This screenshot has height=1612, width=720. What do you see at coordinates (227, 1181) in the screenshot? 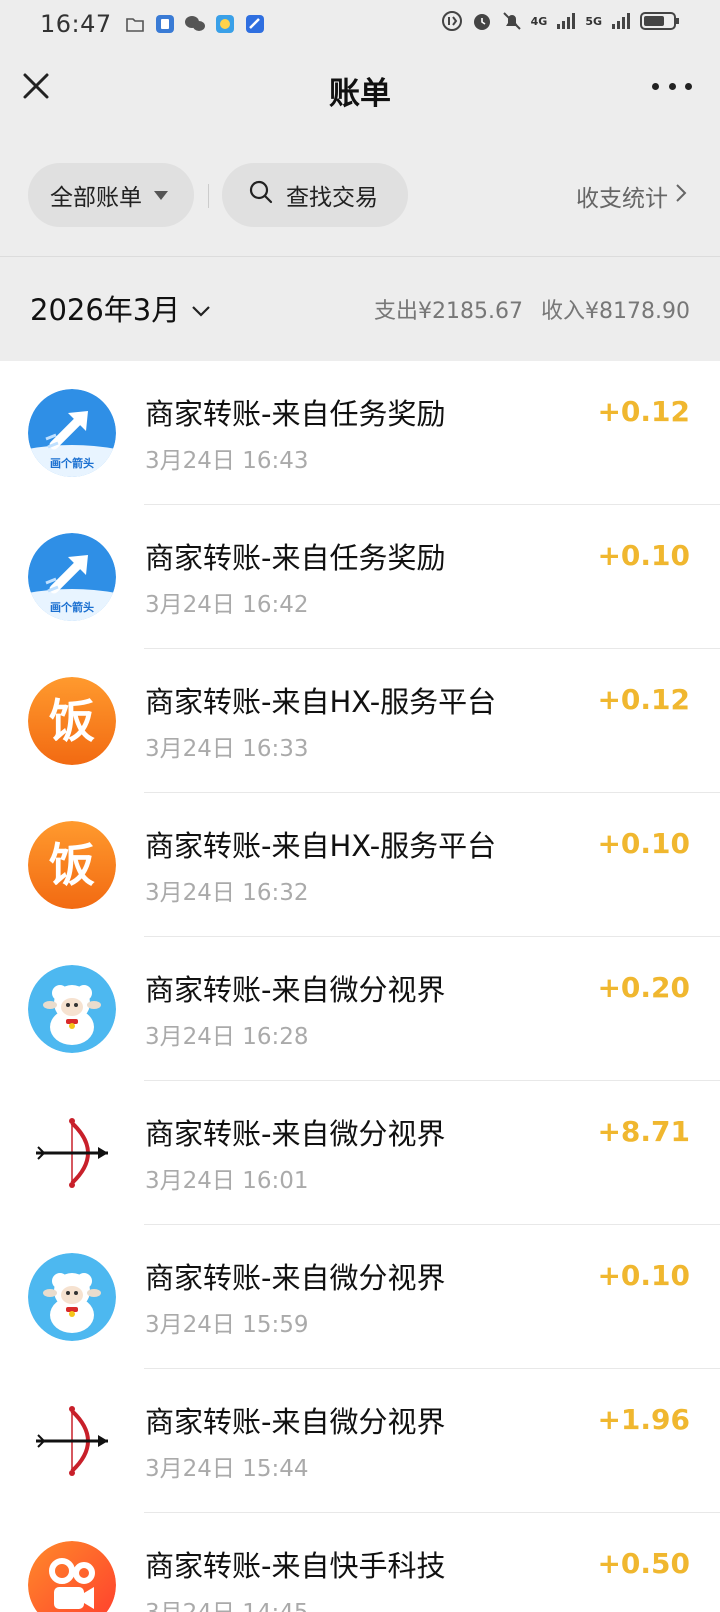
I see `transaction-time: 3月24日 16:01` at bounding box center [227, 1181].